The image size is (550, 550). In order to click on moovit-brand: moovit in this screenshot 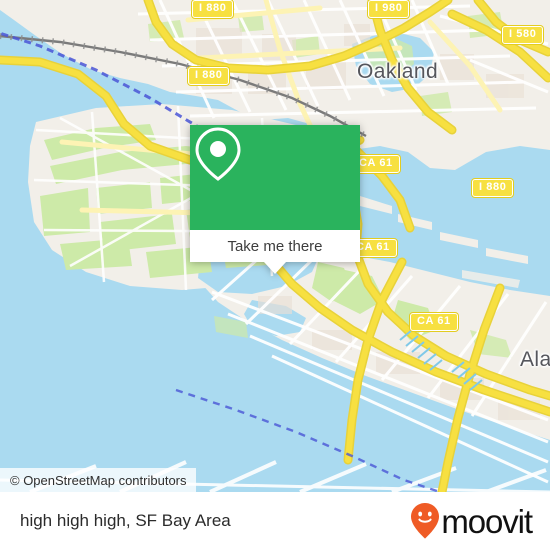, I will do `click(471, 521)`.